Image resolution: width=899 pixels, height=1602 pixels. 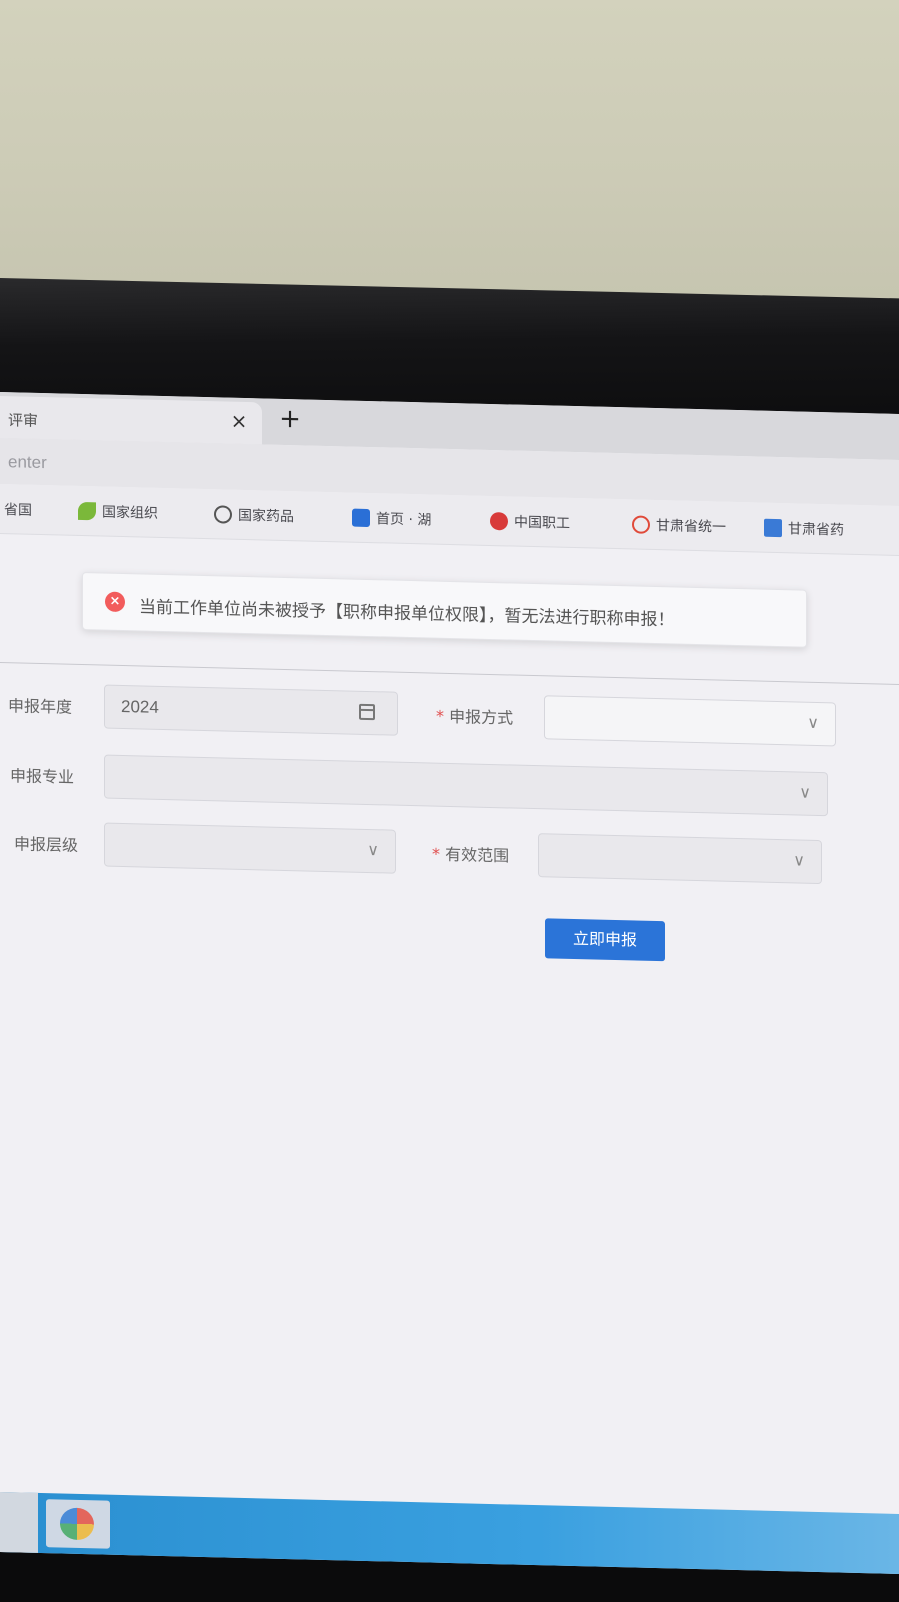 I want to click on taskbar-app-button, so click(x=78, y=1524).